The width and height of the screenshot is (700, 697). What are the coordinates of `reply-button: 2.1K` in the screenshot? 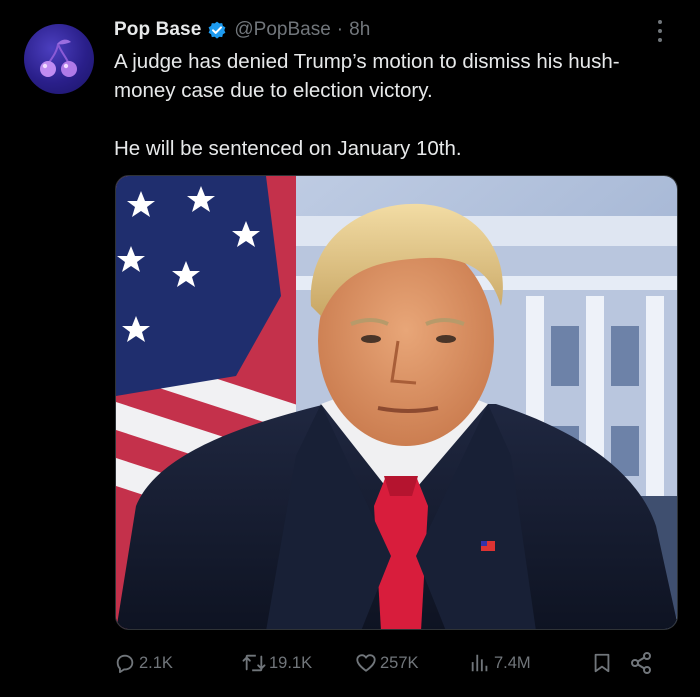 It's located at (143, 663).